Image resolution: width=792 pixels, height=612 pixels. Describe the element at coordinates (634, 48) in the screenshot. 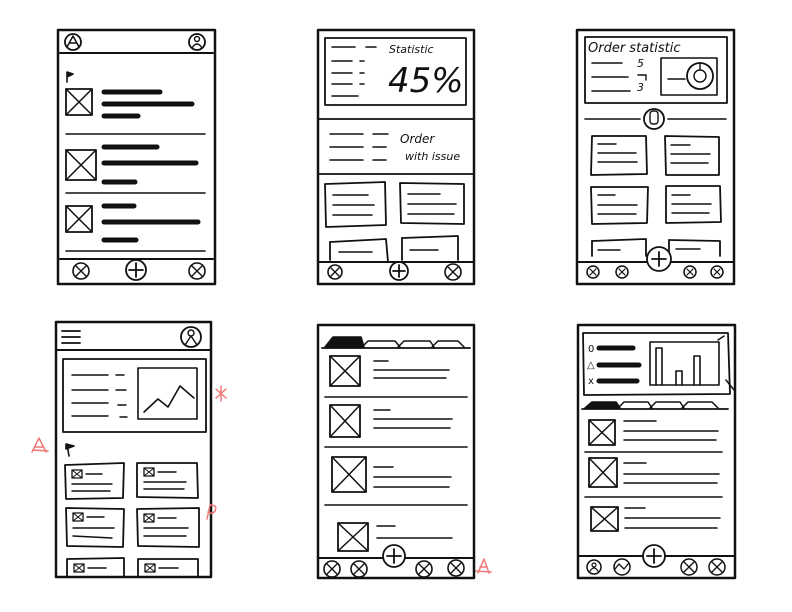

I see `order-statistic-title: Order statistic` at that location.